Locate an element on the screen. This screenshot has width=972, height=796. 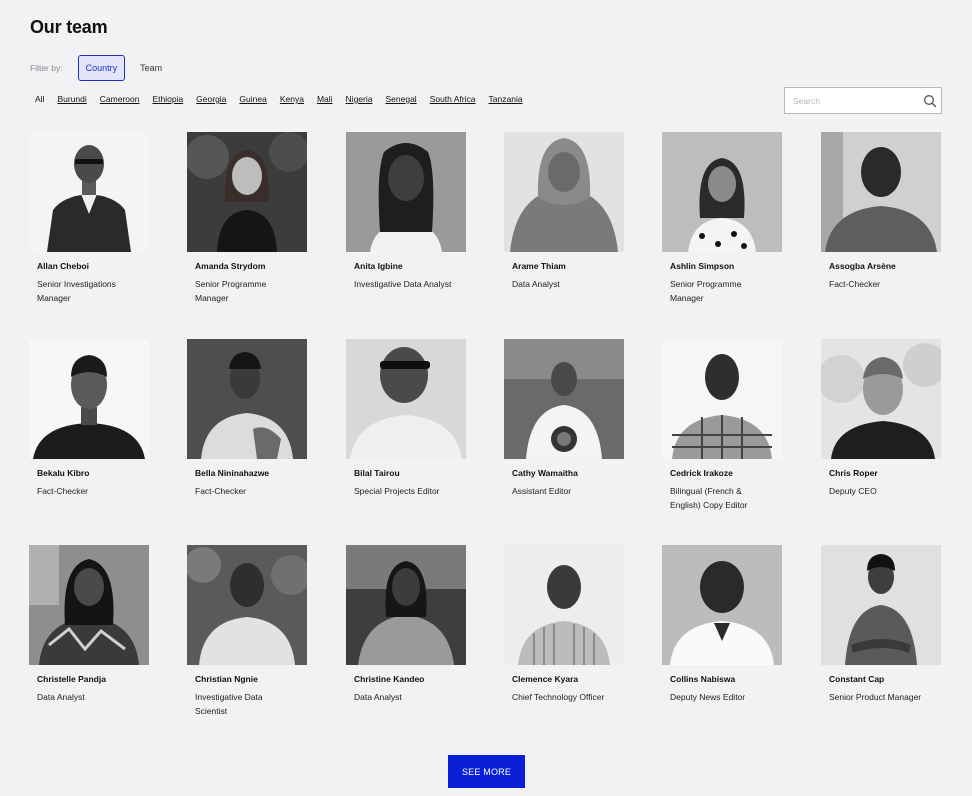
country-link-cameroon: Cameroon is located at coordinates (120, 99).